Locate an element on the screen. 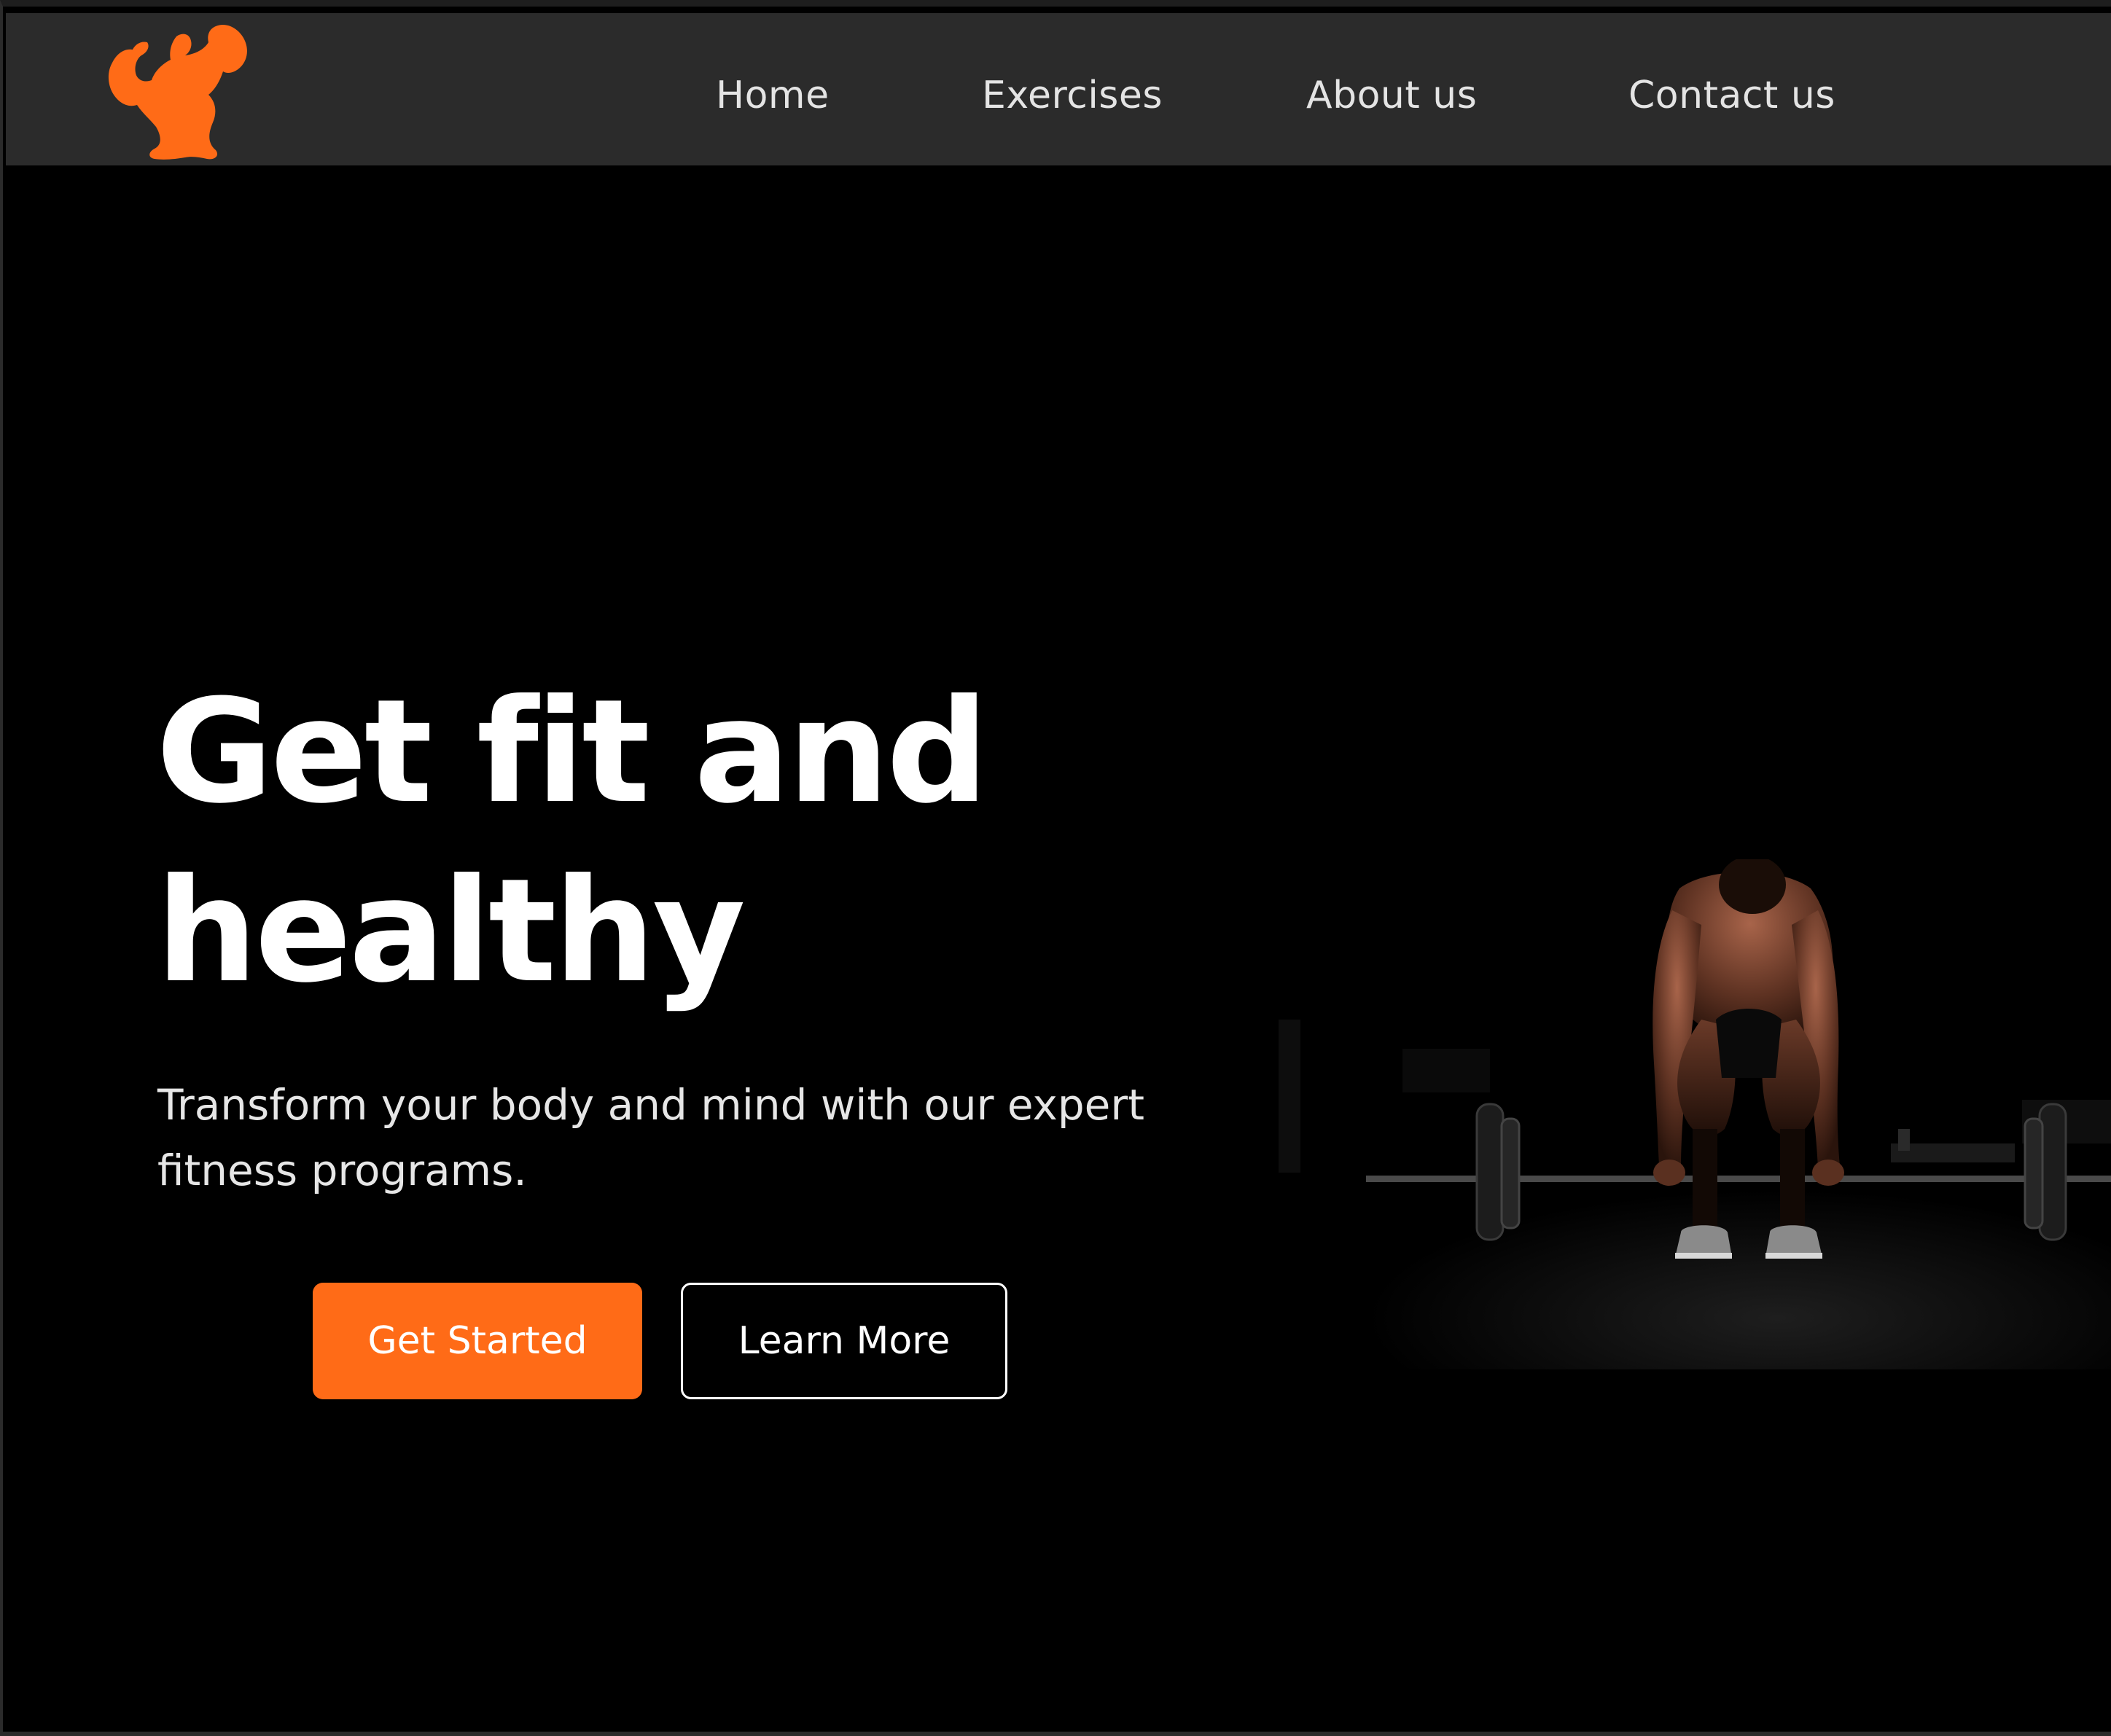  bodybuilder-logo-icon is located at coordinates (179, 91).